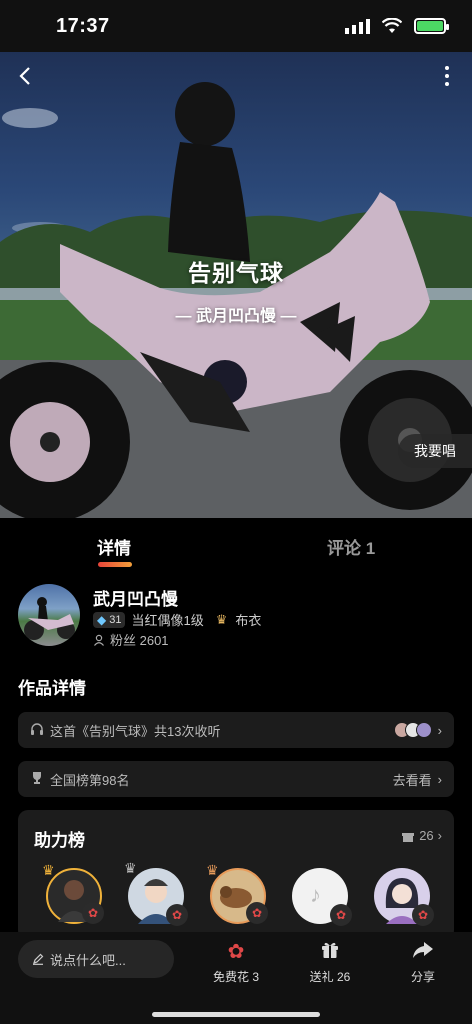  What do you see at coordinates (109, 619) in the screenshot?
I see `level-badge: ◆ 31` at bounding box center [109, 619].